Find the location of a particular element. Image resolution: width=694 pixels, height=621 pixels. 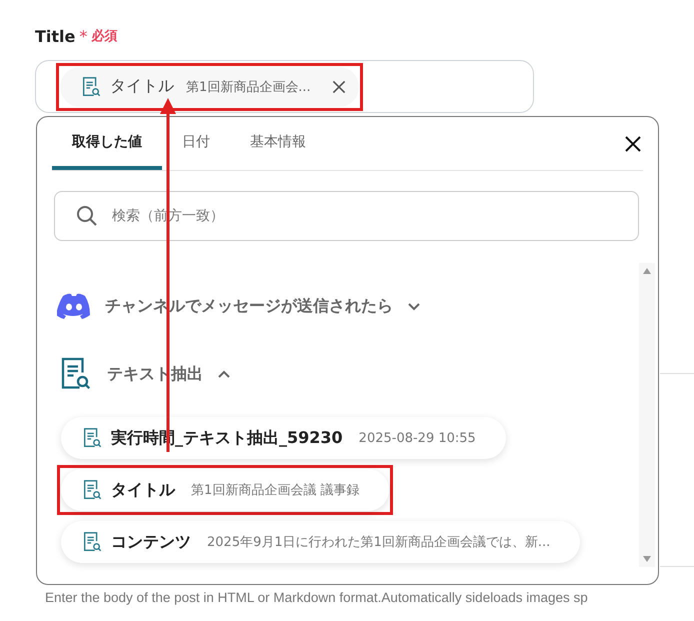

required-mark: * is located at coordinates (83, 36).